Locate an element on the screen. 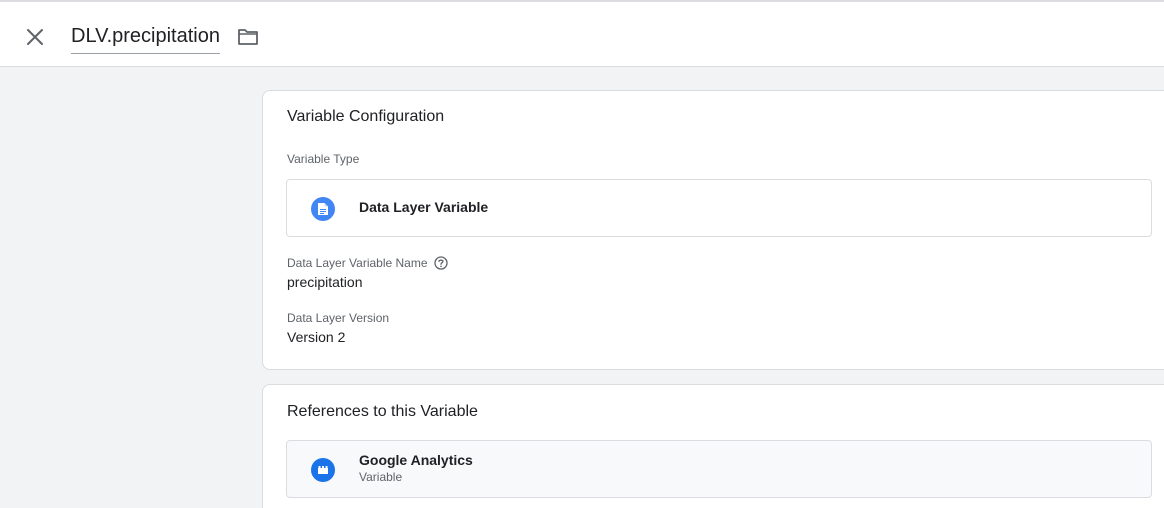  reference-name: Google Analytics is located at coordinates (416, 460).